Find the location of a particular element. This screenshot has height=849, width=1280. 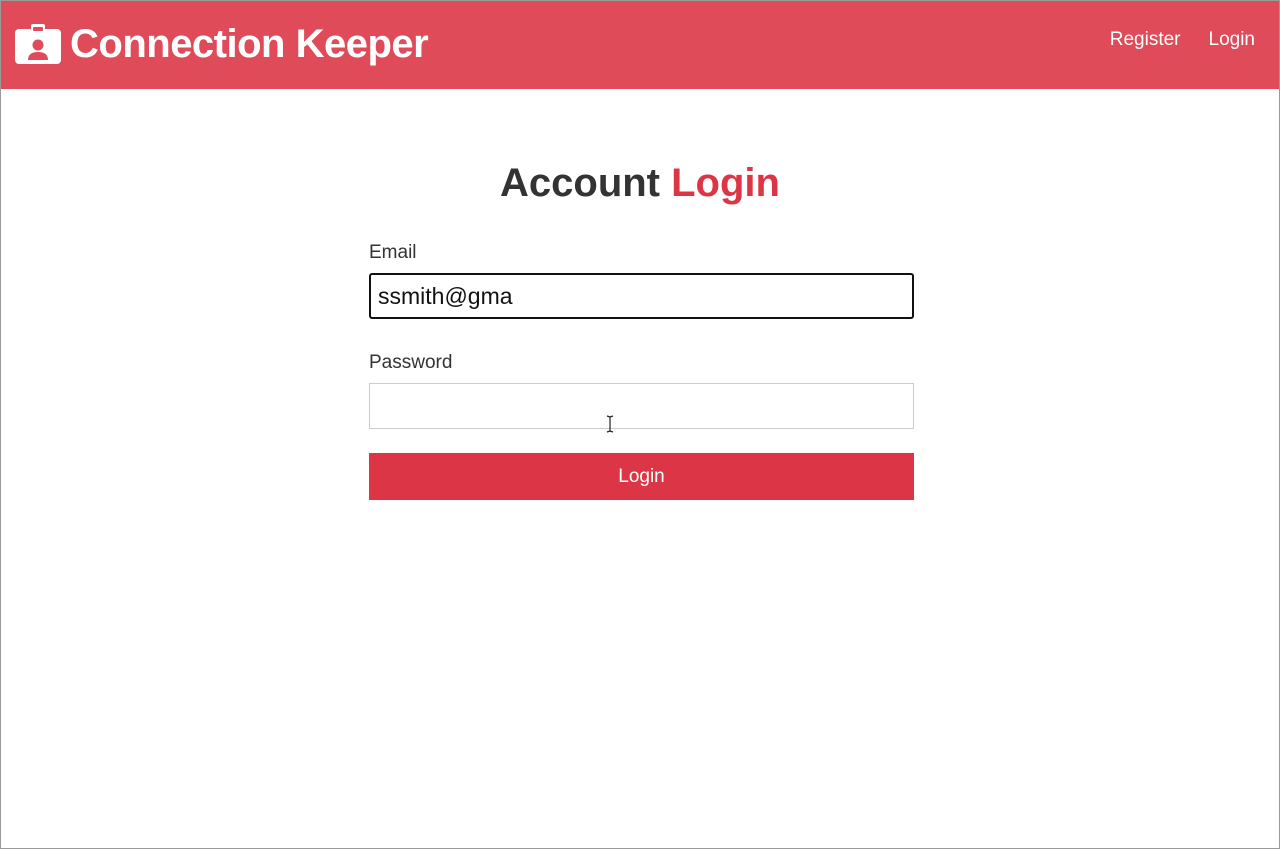

page-title: Account Login is located at coordinates (640, 183).